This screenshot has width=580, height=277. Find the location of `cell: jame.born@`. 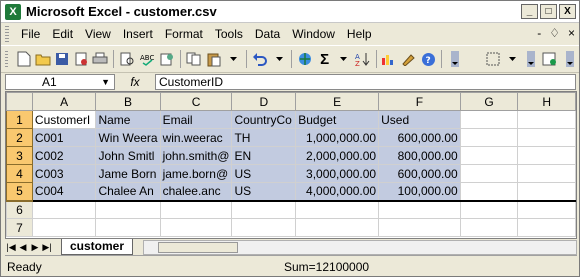

cell: jame.born@ is located at coordinates (196, 173).